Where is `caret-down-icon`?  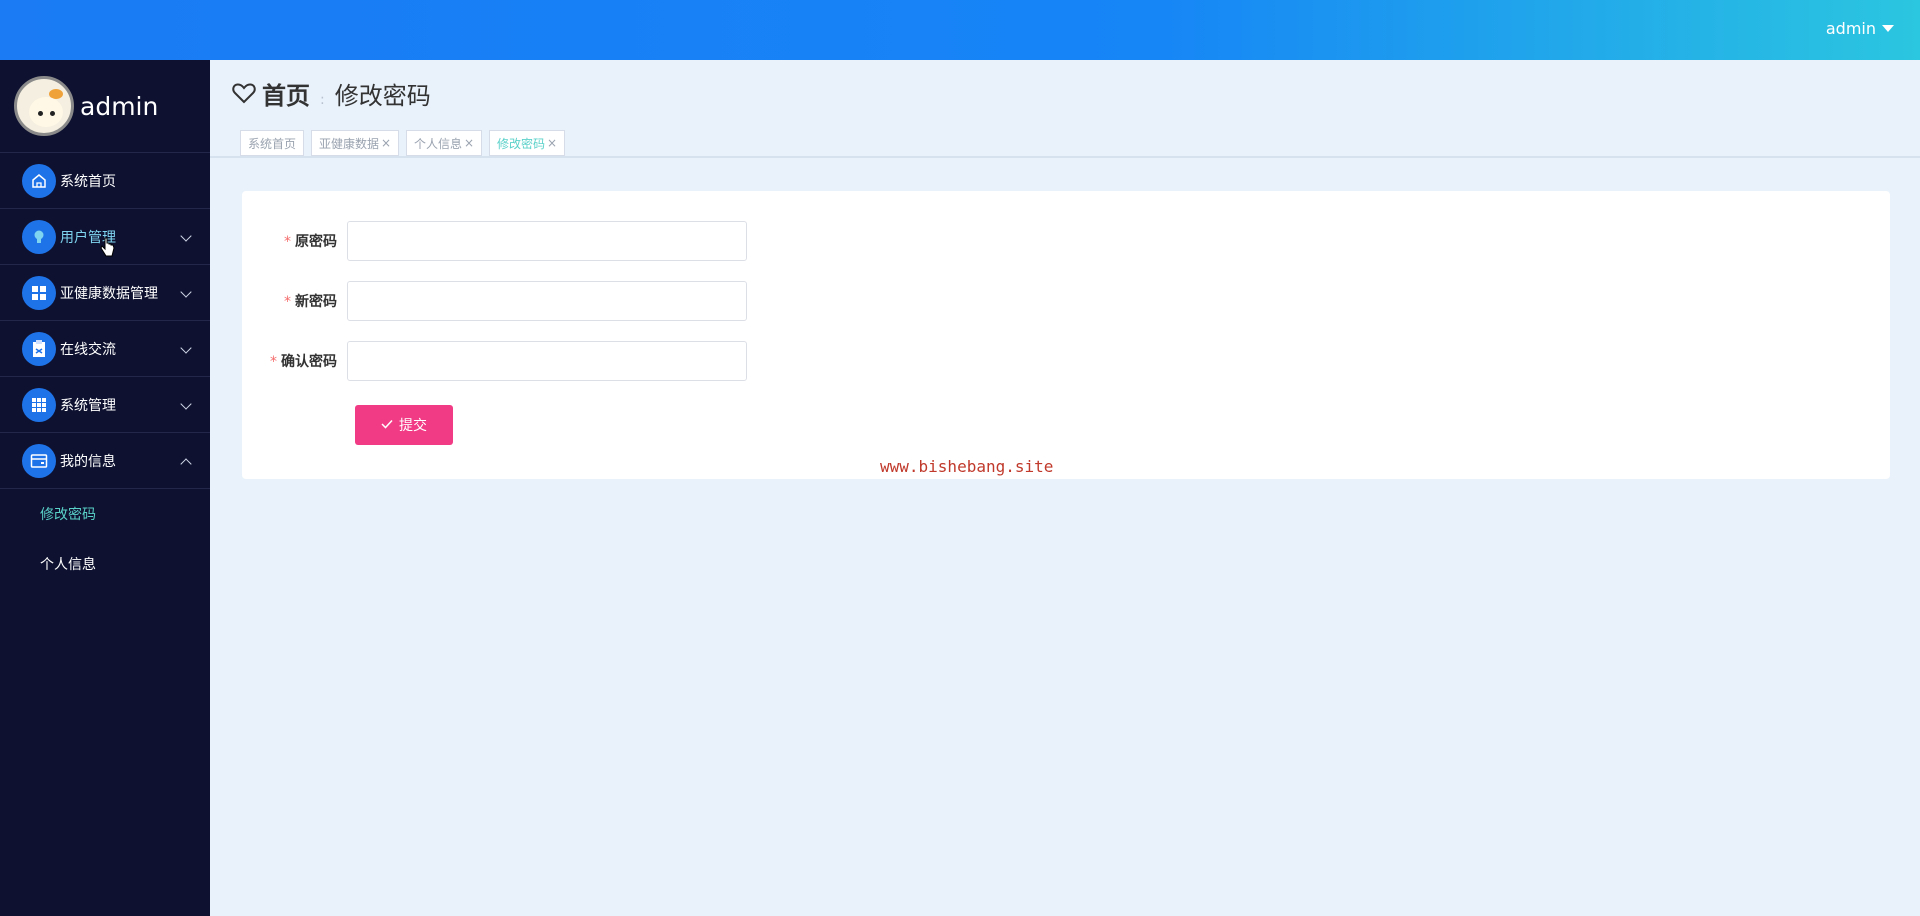
caret-down-icon is located at coordinates (1888, 28).